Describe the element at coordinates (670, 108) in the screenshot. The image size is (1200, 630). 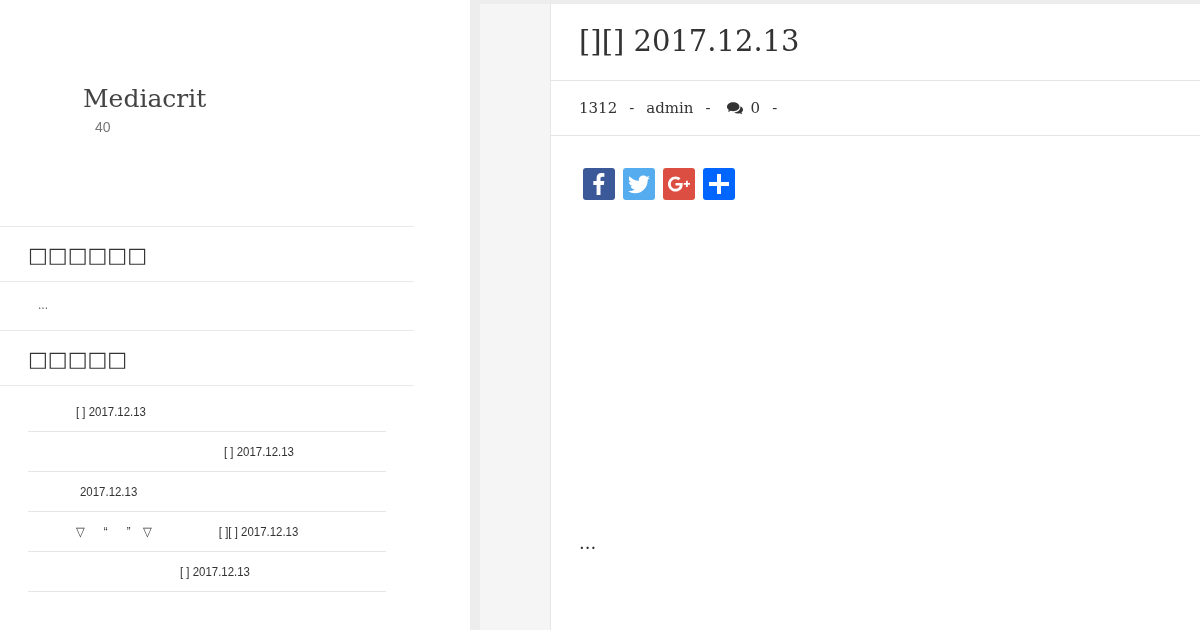
I see `author-link: admin` at that location.